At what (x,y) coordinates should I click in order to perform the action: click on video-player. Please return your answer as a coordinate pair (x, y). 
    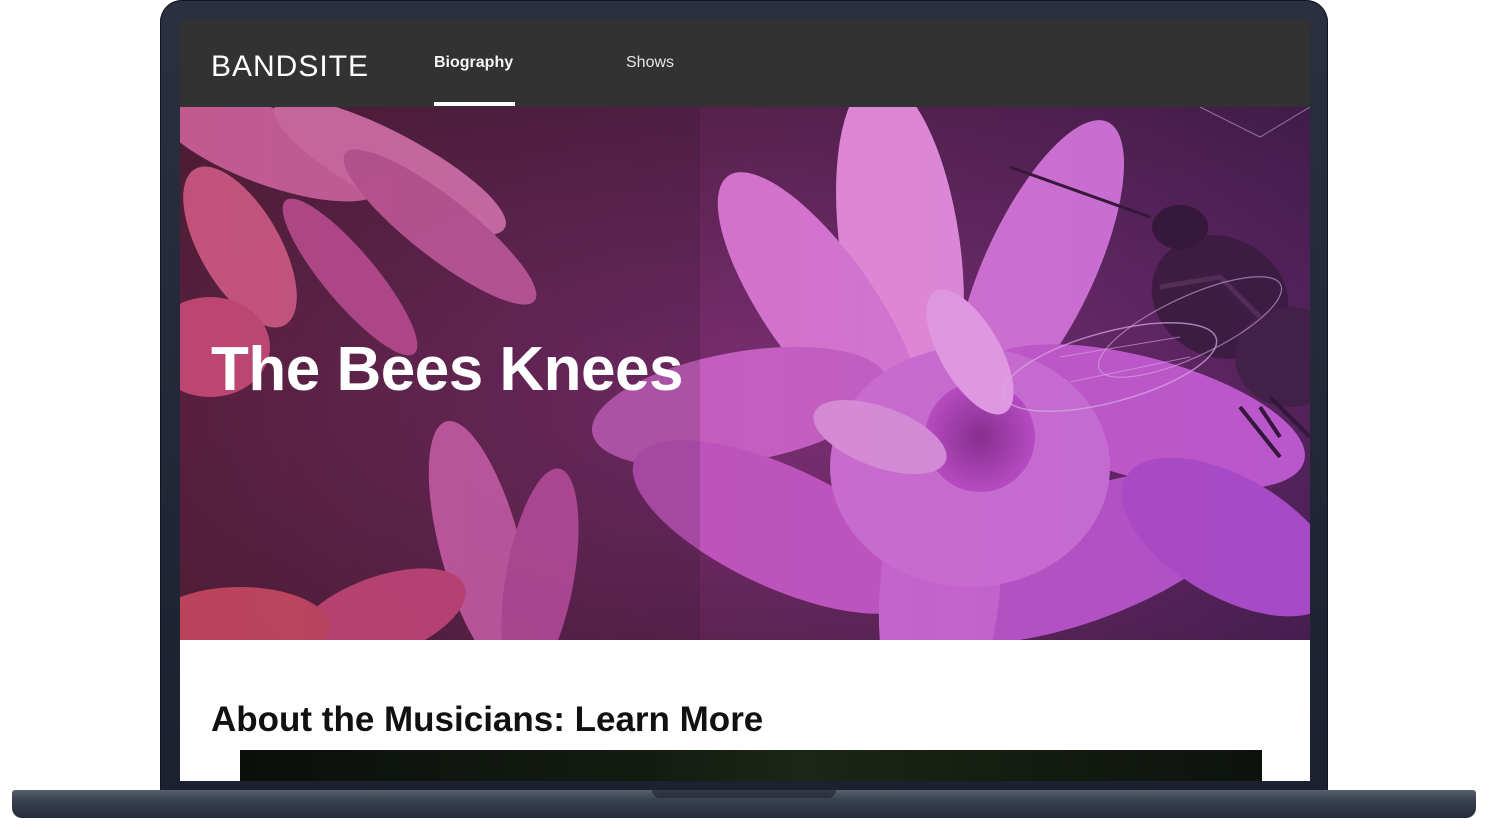
    Looking at the image, I should click on (751, 765).